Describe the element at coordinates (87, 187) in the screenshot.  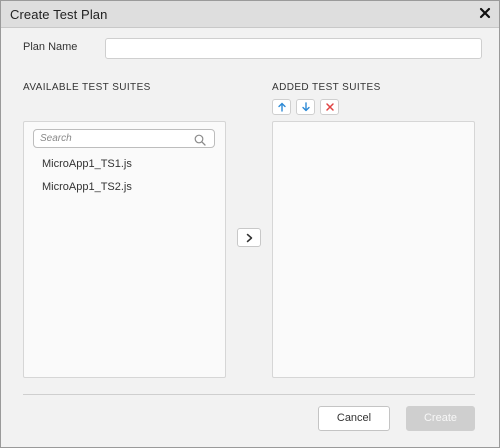
I see `list-item: MicroApp1_TS2.js` at that location.